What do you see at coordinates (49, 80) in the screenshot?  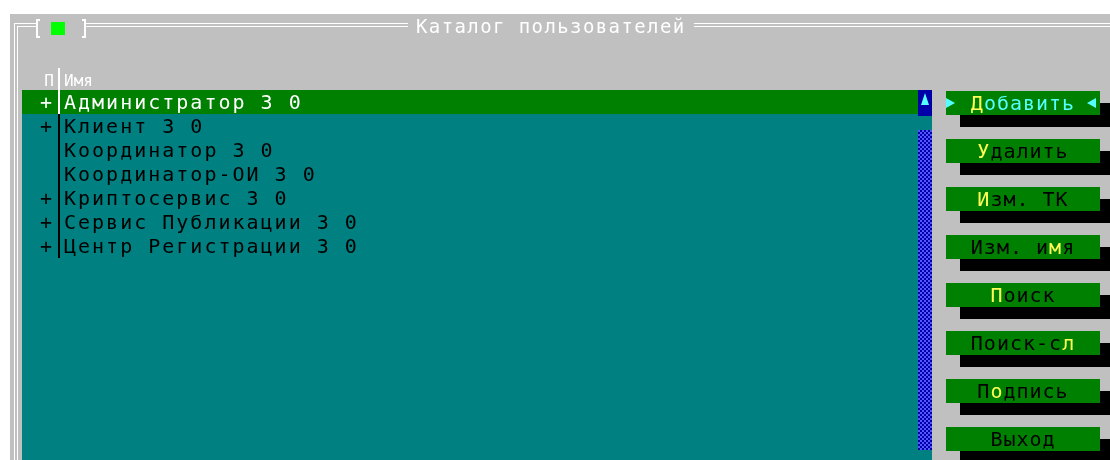 I see `column-header: П` at bounding box center [49, 80].